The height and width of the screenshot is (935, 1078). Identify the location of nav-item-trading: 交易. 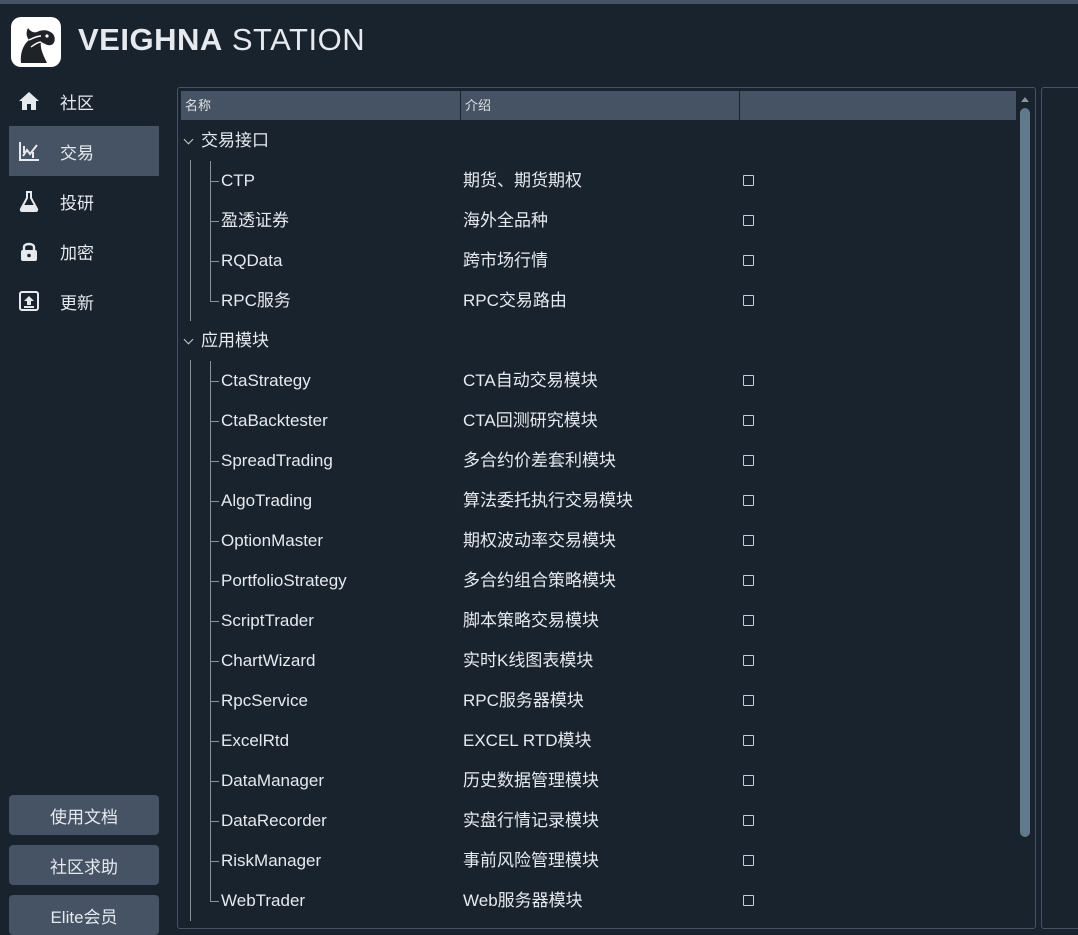
(84, 151).